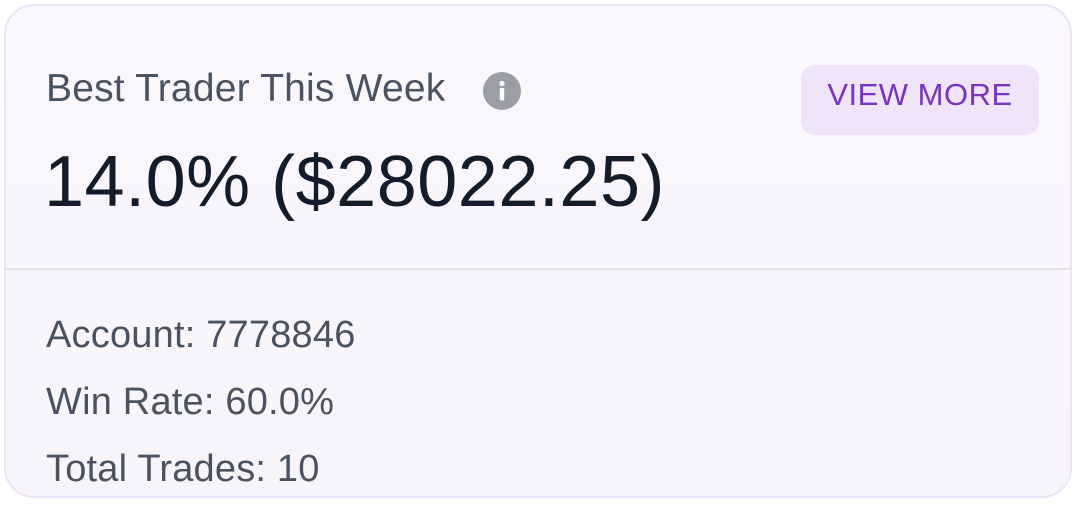  What do you see at coordinates (183, 469) in the screenshot?
I see `total-trades-stat: Total Trades: 10` at bounding box center [183, 469].